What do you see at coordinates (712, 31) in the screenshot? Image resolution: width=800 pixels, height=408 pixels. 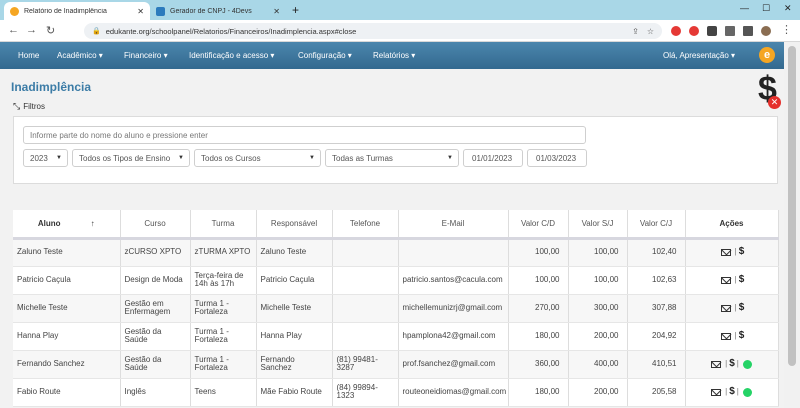 I see `extensions-puzzle-icon` at bounding box center [712, 31].